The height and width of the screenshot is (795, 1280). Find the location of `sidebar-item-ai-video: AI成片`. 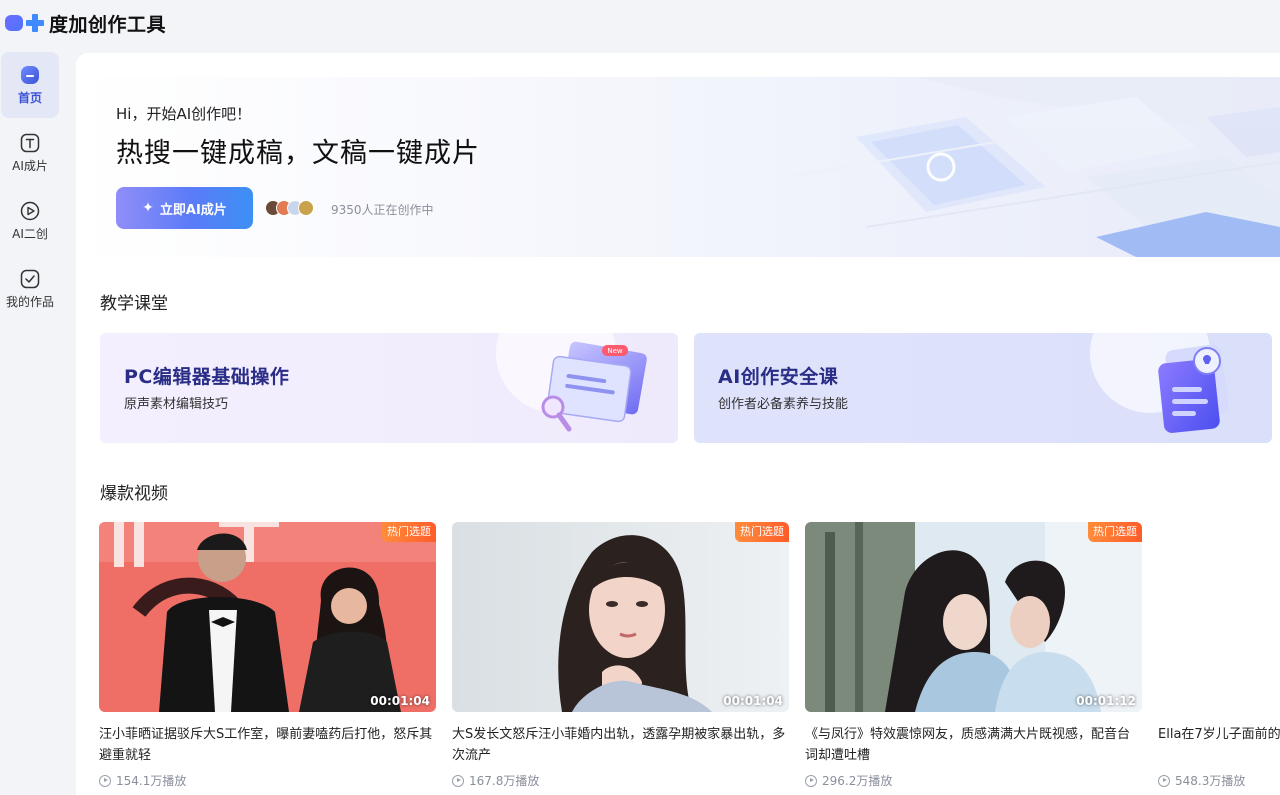

sidebar-item-ai-video: AI成片 is located at coordinates (30, 153).